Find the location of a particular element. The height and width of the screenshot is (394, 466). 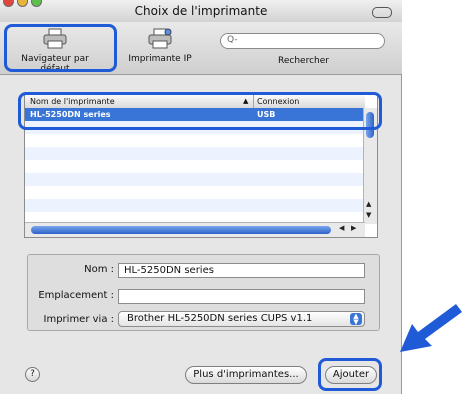

toolbar-toggle-button is located at coordinates (382, 12).